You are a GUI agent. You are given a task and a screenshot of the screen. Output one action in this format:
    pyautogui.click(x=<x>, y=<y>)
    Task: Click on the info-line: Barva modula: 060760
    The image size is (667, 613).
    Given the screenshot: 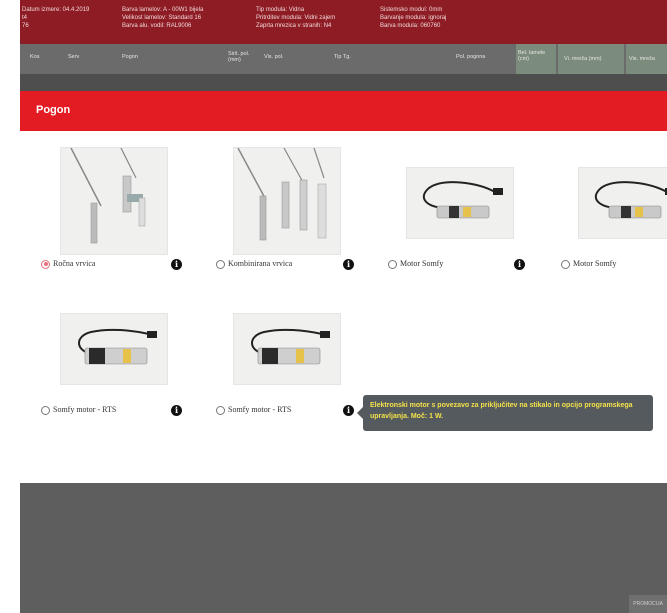 What is the action you would take?
    pyautogui.click(x=410, y=26)
    